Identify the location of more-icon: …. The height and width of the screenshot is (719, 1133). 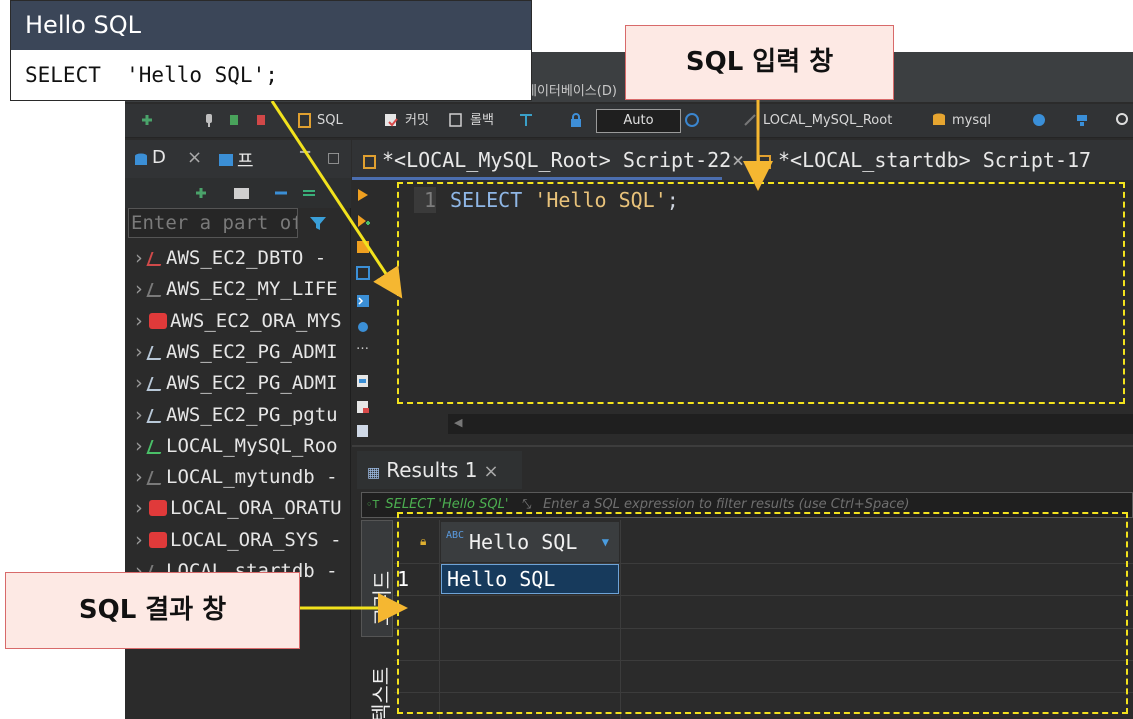
(362, 345).